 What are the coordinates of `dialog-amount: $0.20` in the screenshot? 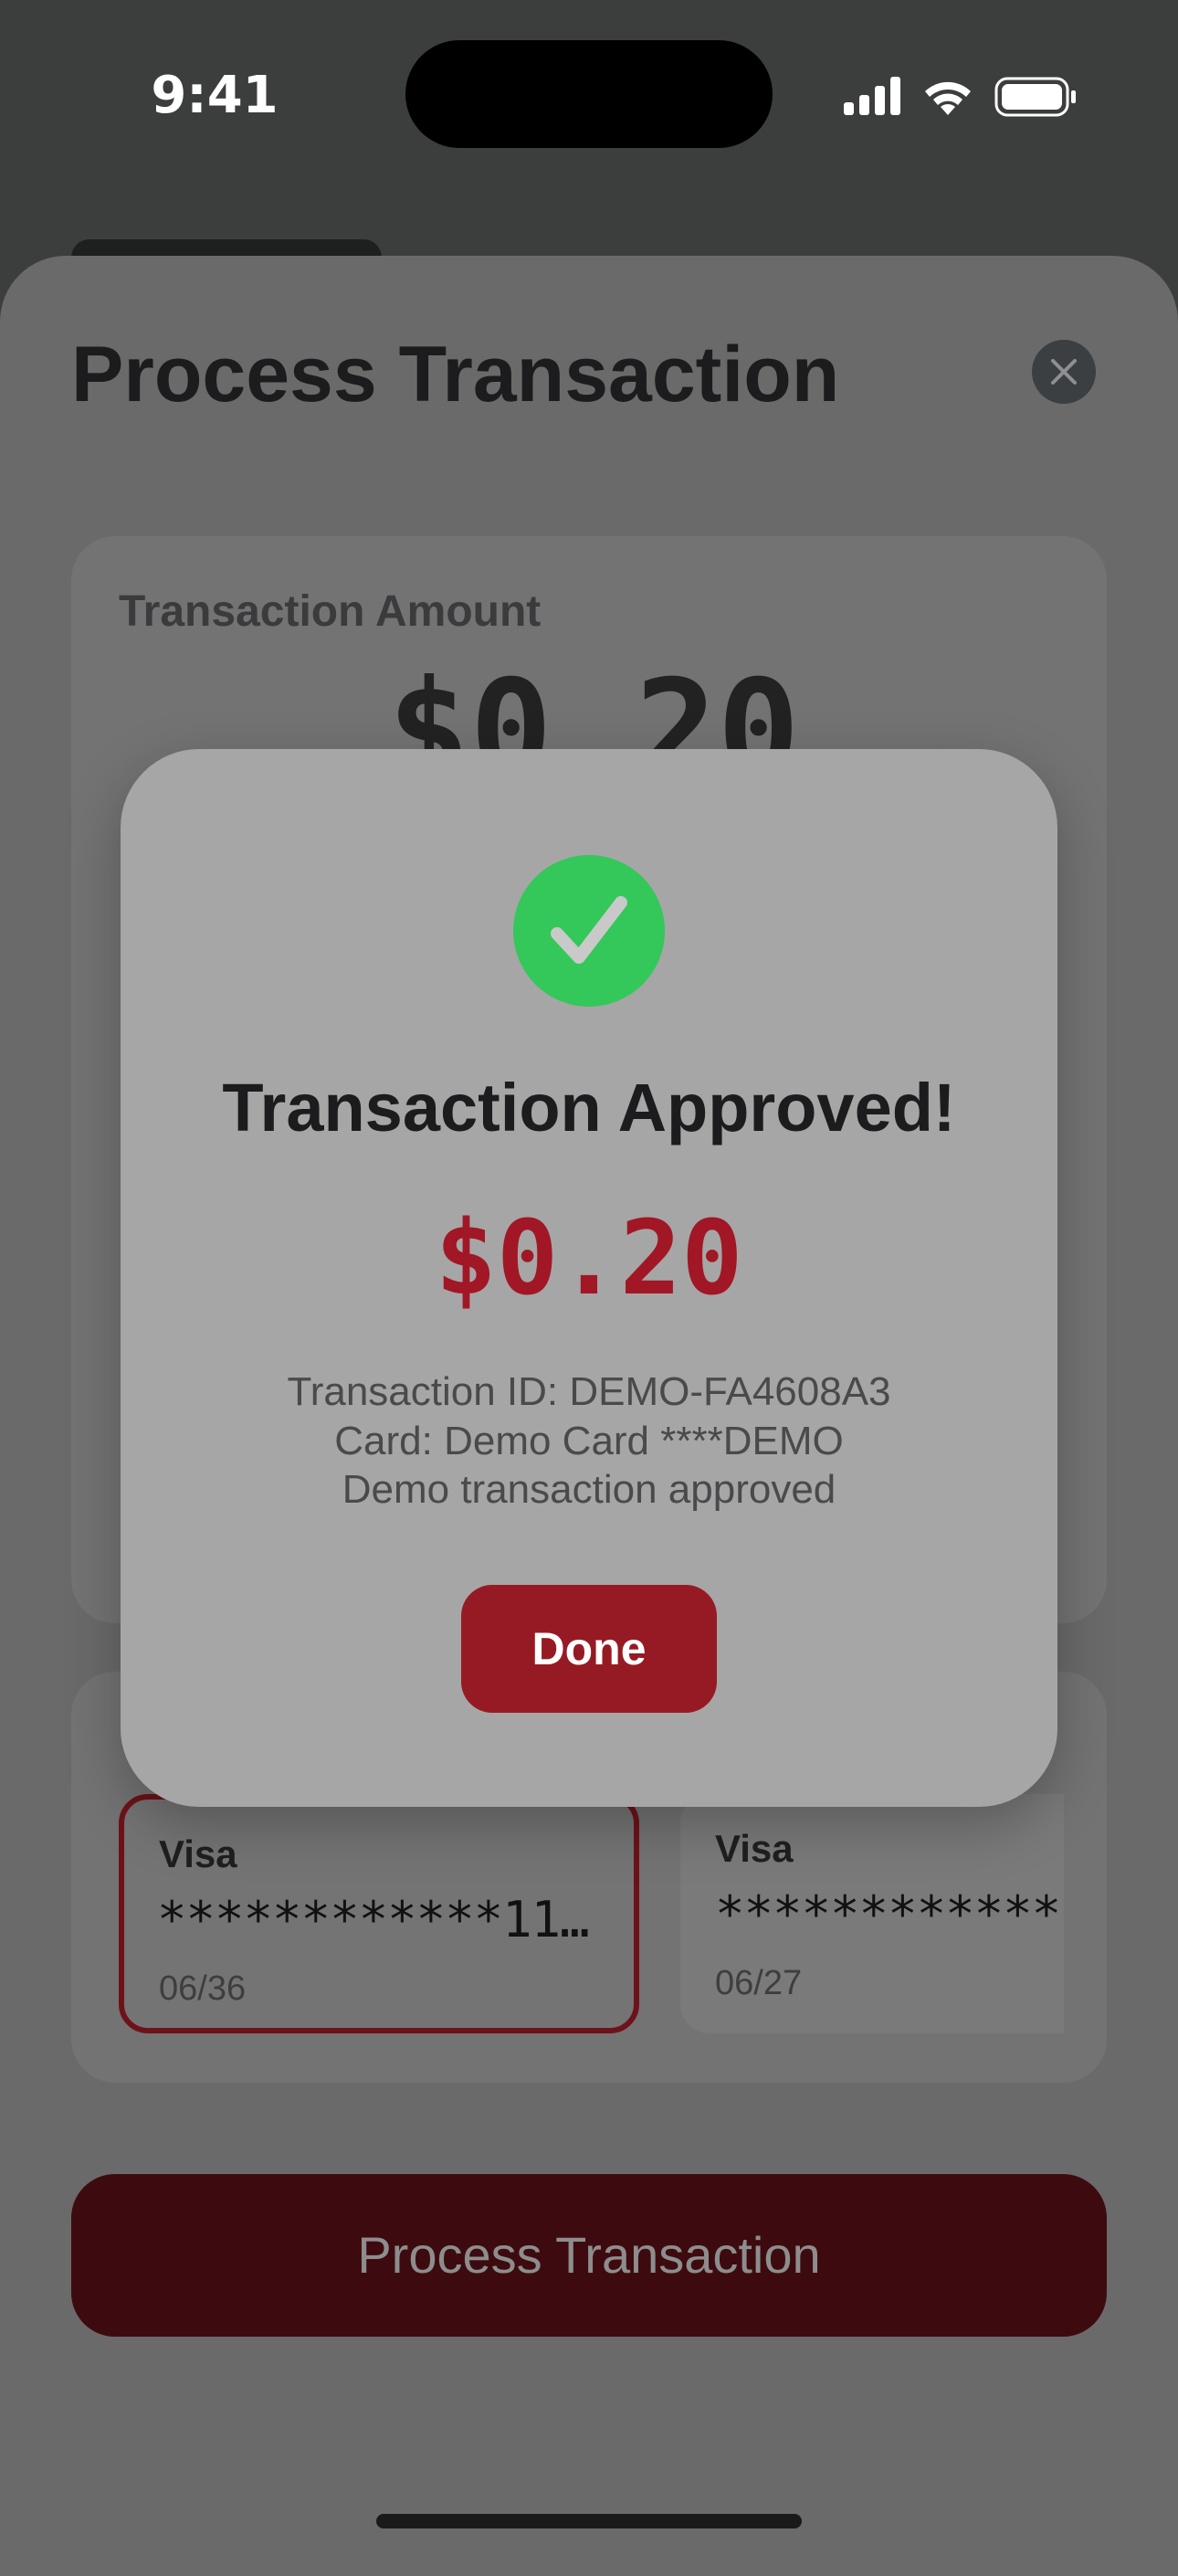 It's located at (589, 1259).